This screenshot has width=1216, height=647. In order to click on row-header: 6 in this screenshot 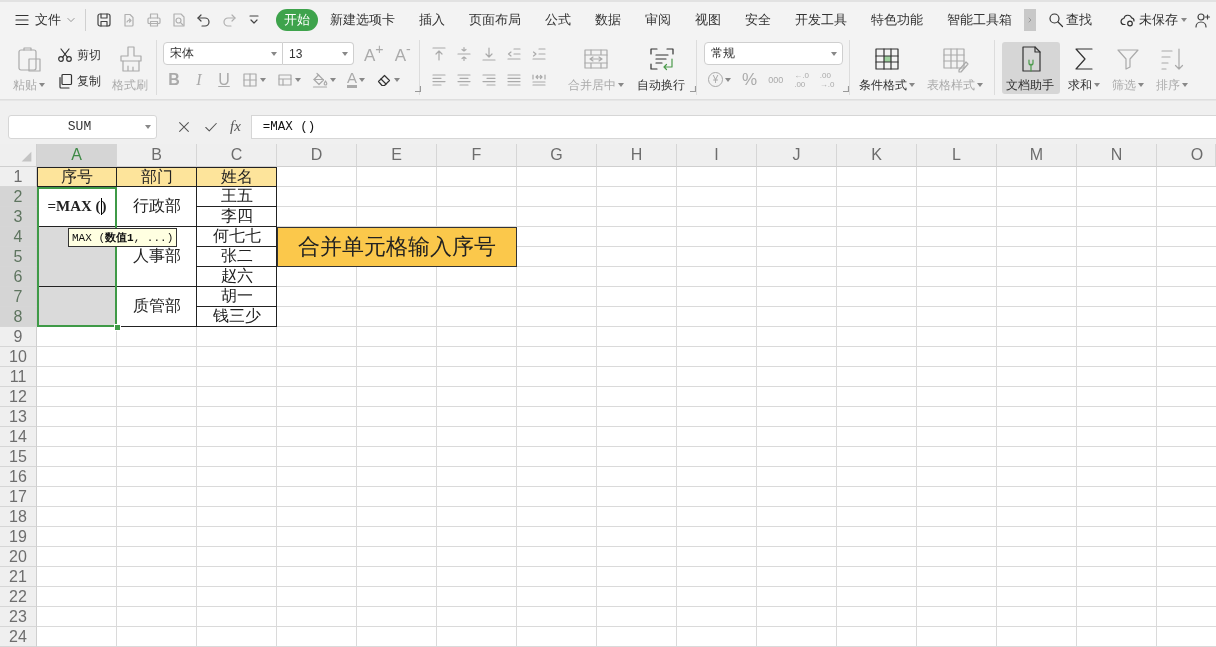, I will do `click(18, 277)`.